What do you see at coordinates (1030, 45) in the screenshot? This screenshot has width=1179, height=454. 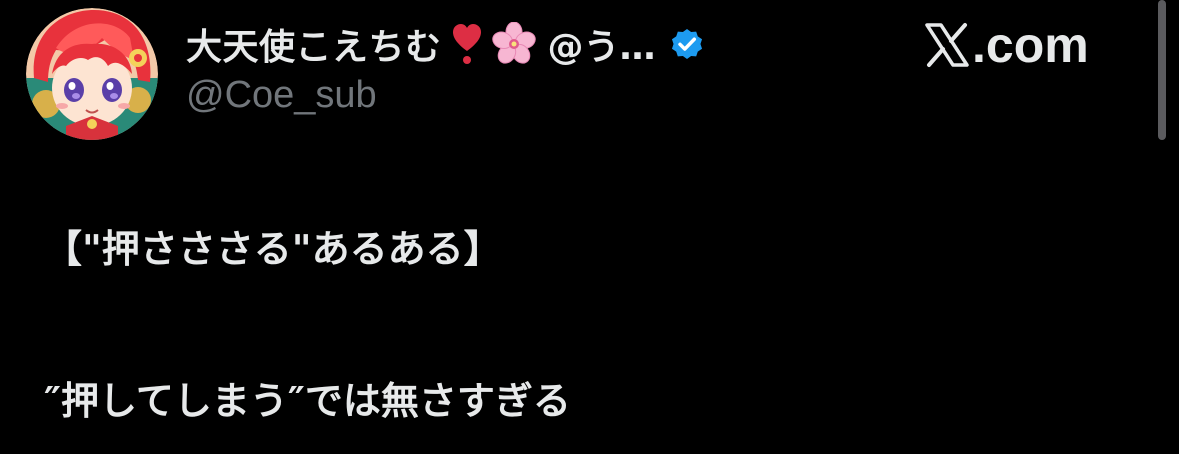 I see `site-domain: .com` at bounding box center [1030, 45].